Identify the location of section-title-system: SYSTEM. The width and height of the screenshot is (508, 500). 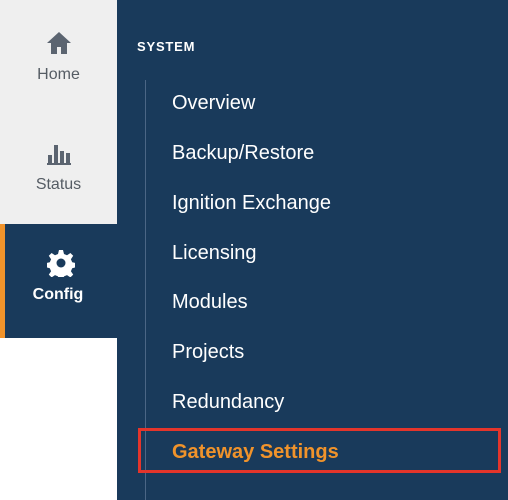
(166, 46).